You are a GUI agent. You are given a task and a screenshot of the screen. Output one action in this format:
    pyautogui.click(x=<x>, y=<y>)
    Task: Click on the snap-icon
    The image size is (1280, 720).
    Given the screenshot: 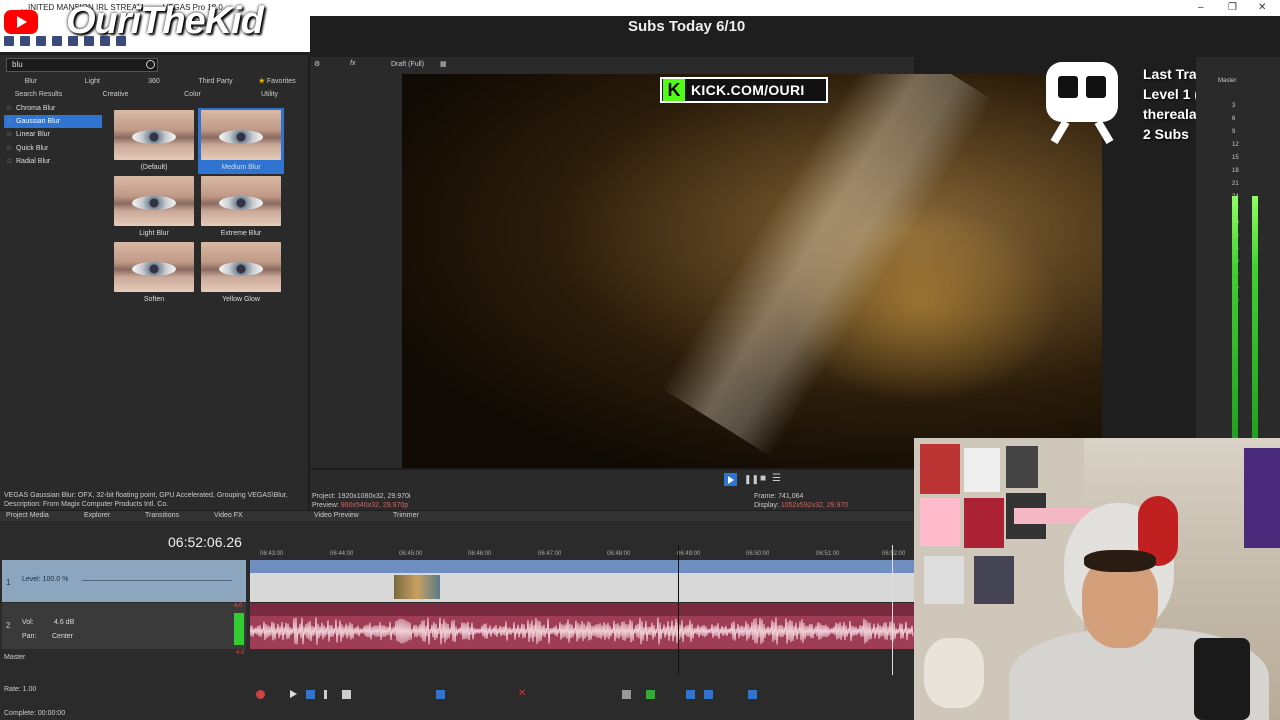 What is the action you would take?
    pyautogui.click(x=690, y=694)
    